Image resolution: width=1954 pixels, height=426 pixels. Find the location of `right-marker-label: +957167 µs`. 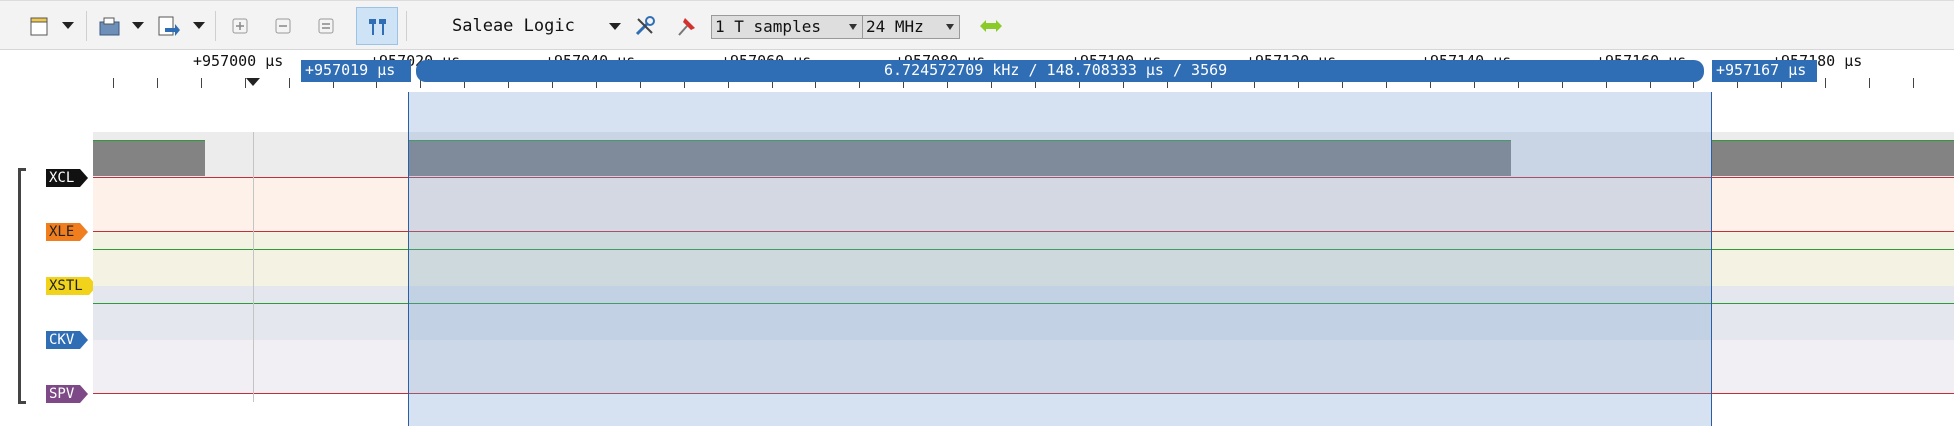

right-marker-label: +957167 µs is located at coordinates (1761, 70).